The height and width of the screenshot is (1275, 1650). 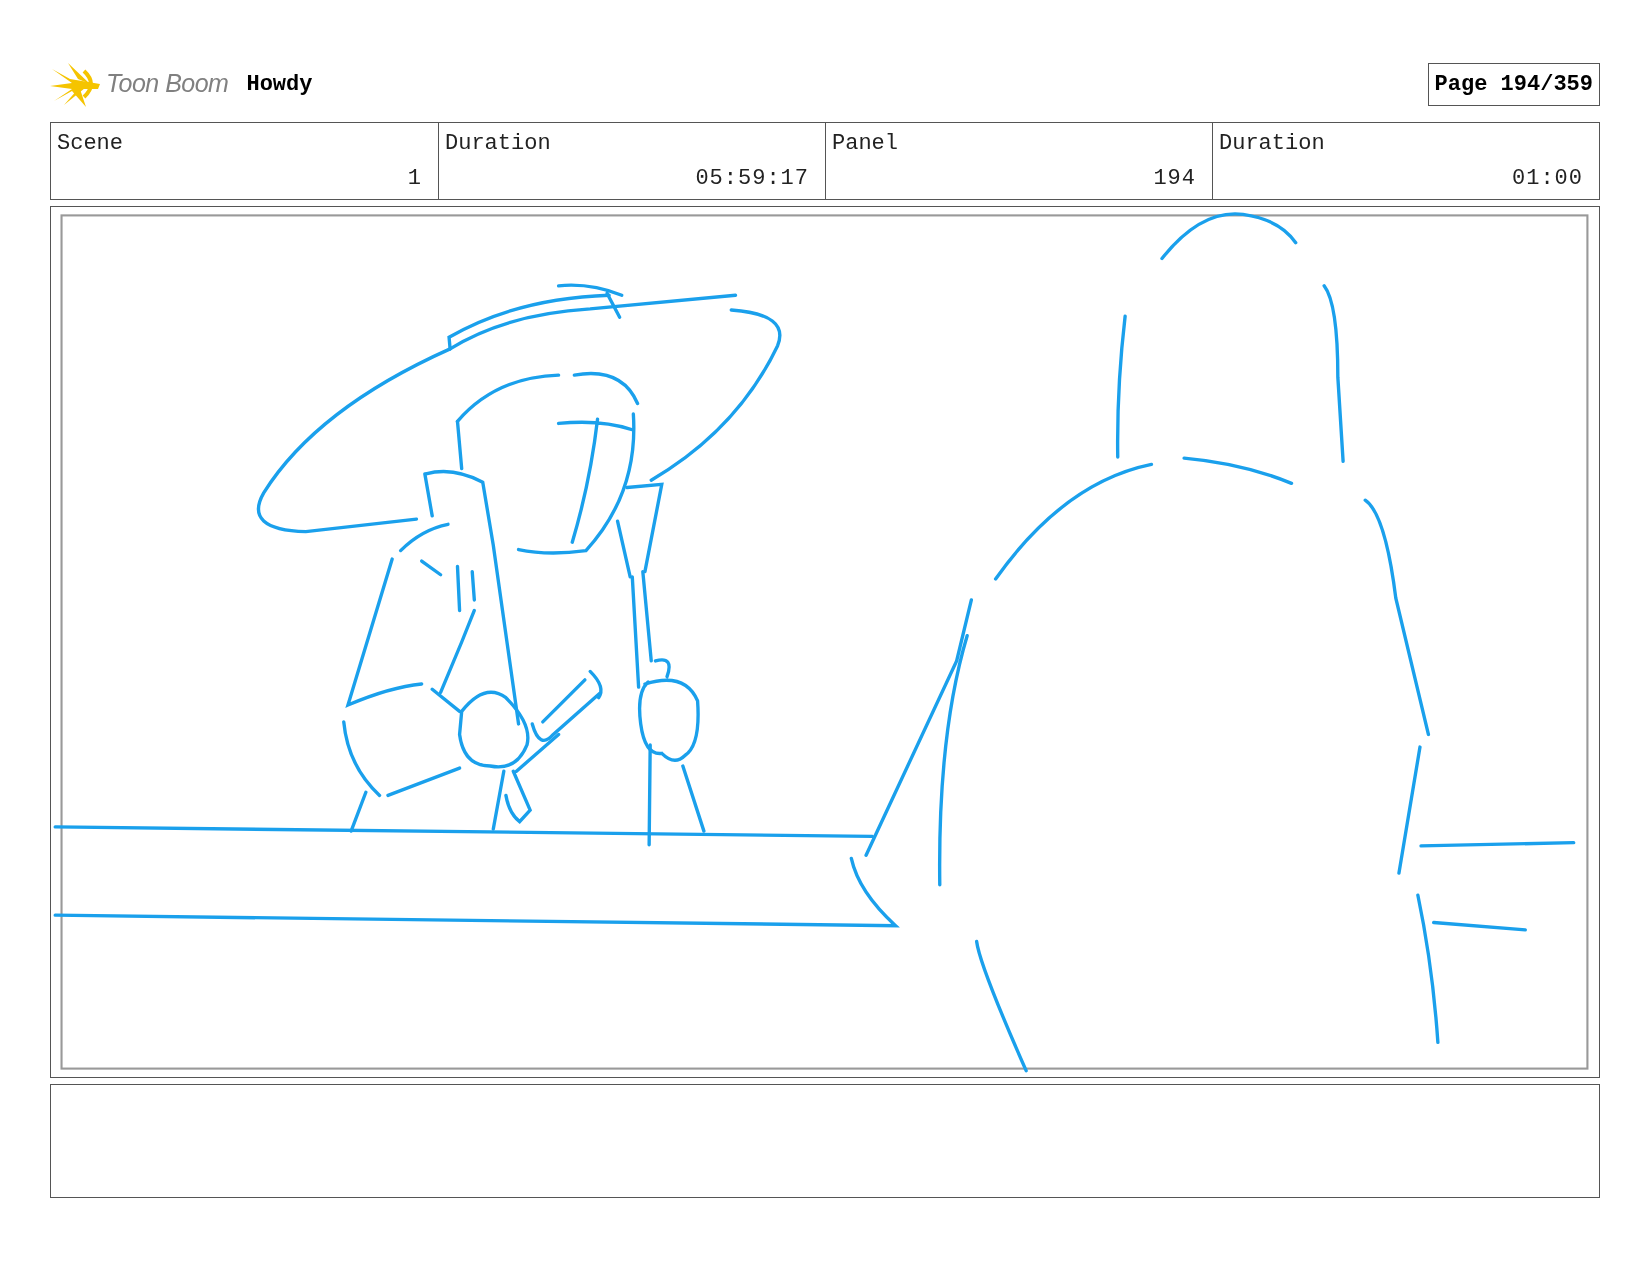 I want to click on field-value: 1, so click(x=414, y=179).